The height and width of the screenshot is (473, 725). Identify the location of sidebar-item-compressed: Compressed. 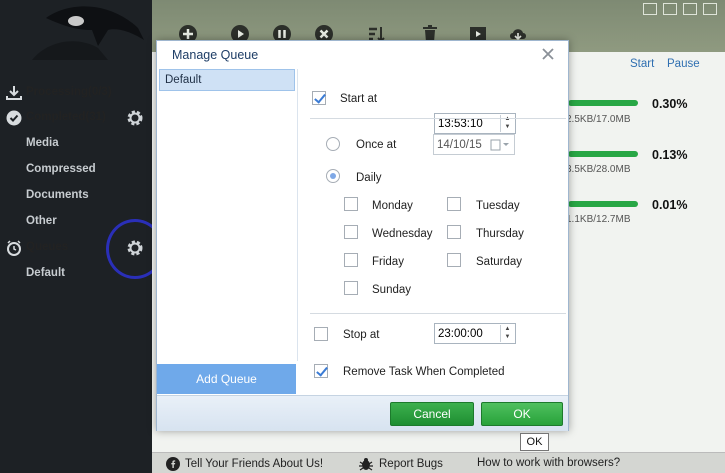
(76, 170).